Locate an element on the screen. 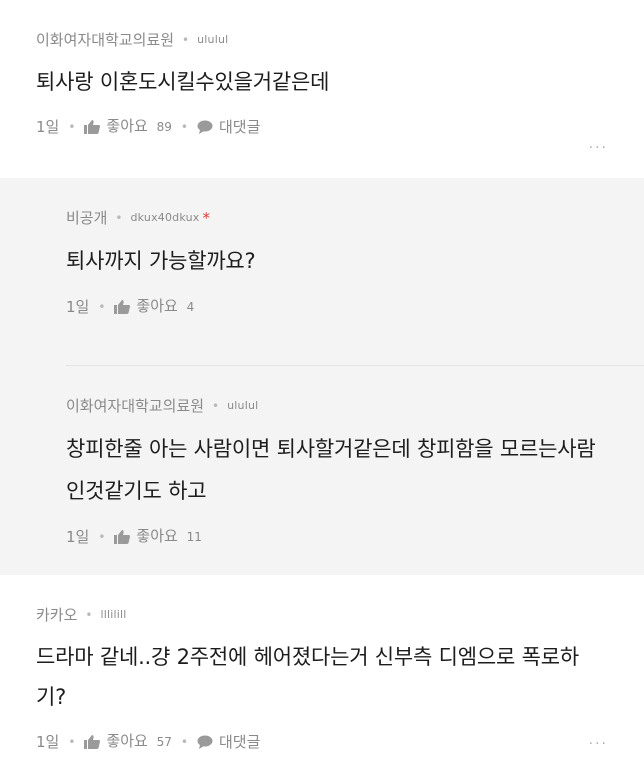  like-count: 89 is located at coordinates (164, 127).